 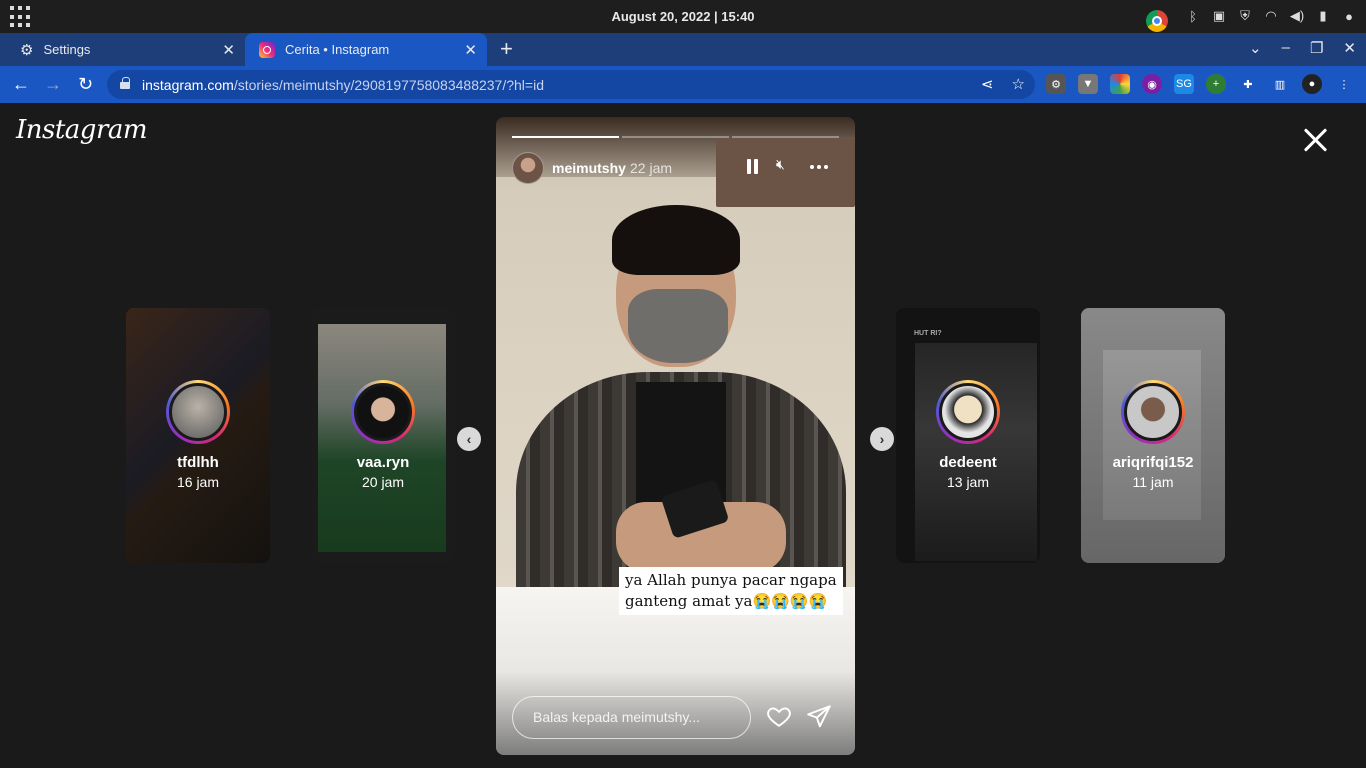 What do you see at coordinates (1286, 48) in the screenshot?
I see `minimize-button: –` at bounding box center [1286, 48].